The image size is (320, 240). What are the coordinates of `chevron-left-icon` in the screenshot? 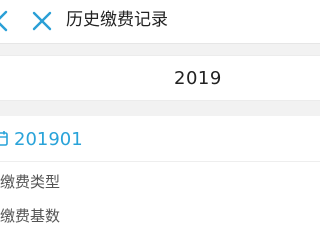 It's located at (4, 21).